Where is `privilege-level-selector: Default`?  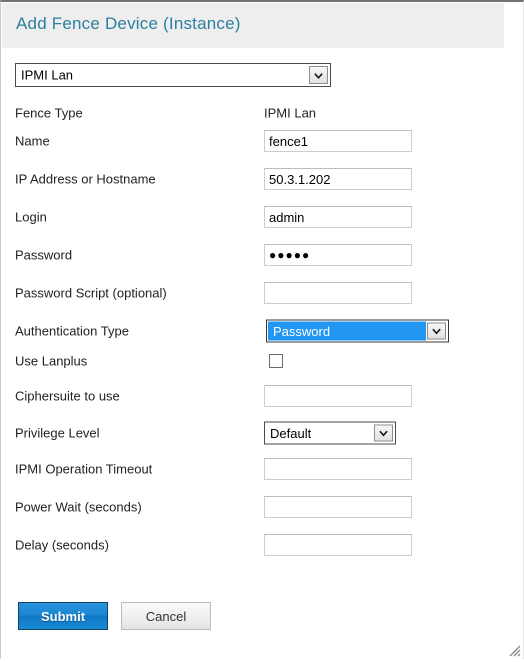 privilege-level-selector: Default is located at coordinates (330, 433).